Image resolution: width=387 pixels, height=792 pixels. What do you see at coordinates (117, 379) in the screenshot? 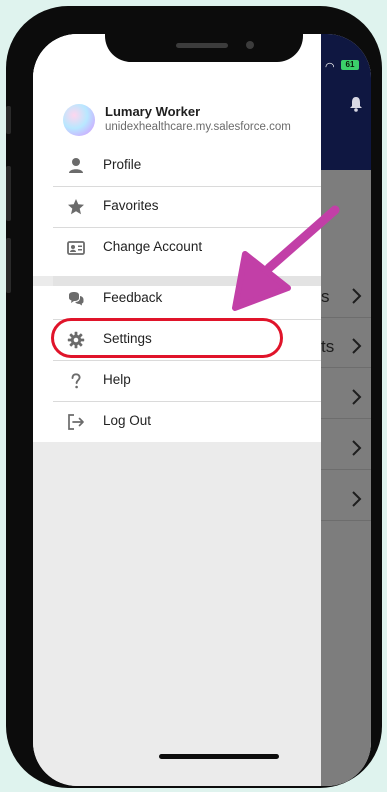
I see `menu-item-label: Help` at bounding box center [117, 379].